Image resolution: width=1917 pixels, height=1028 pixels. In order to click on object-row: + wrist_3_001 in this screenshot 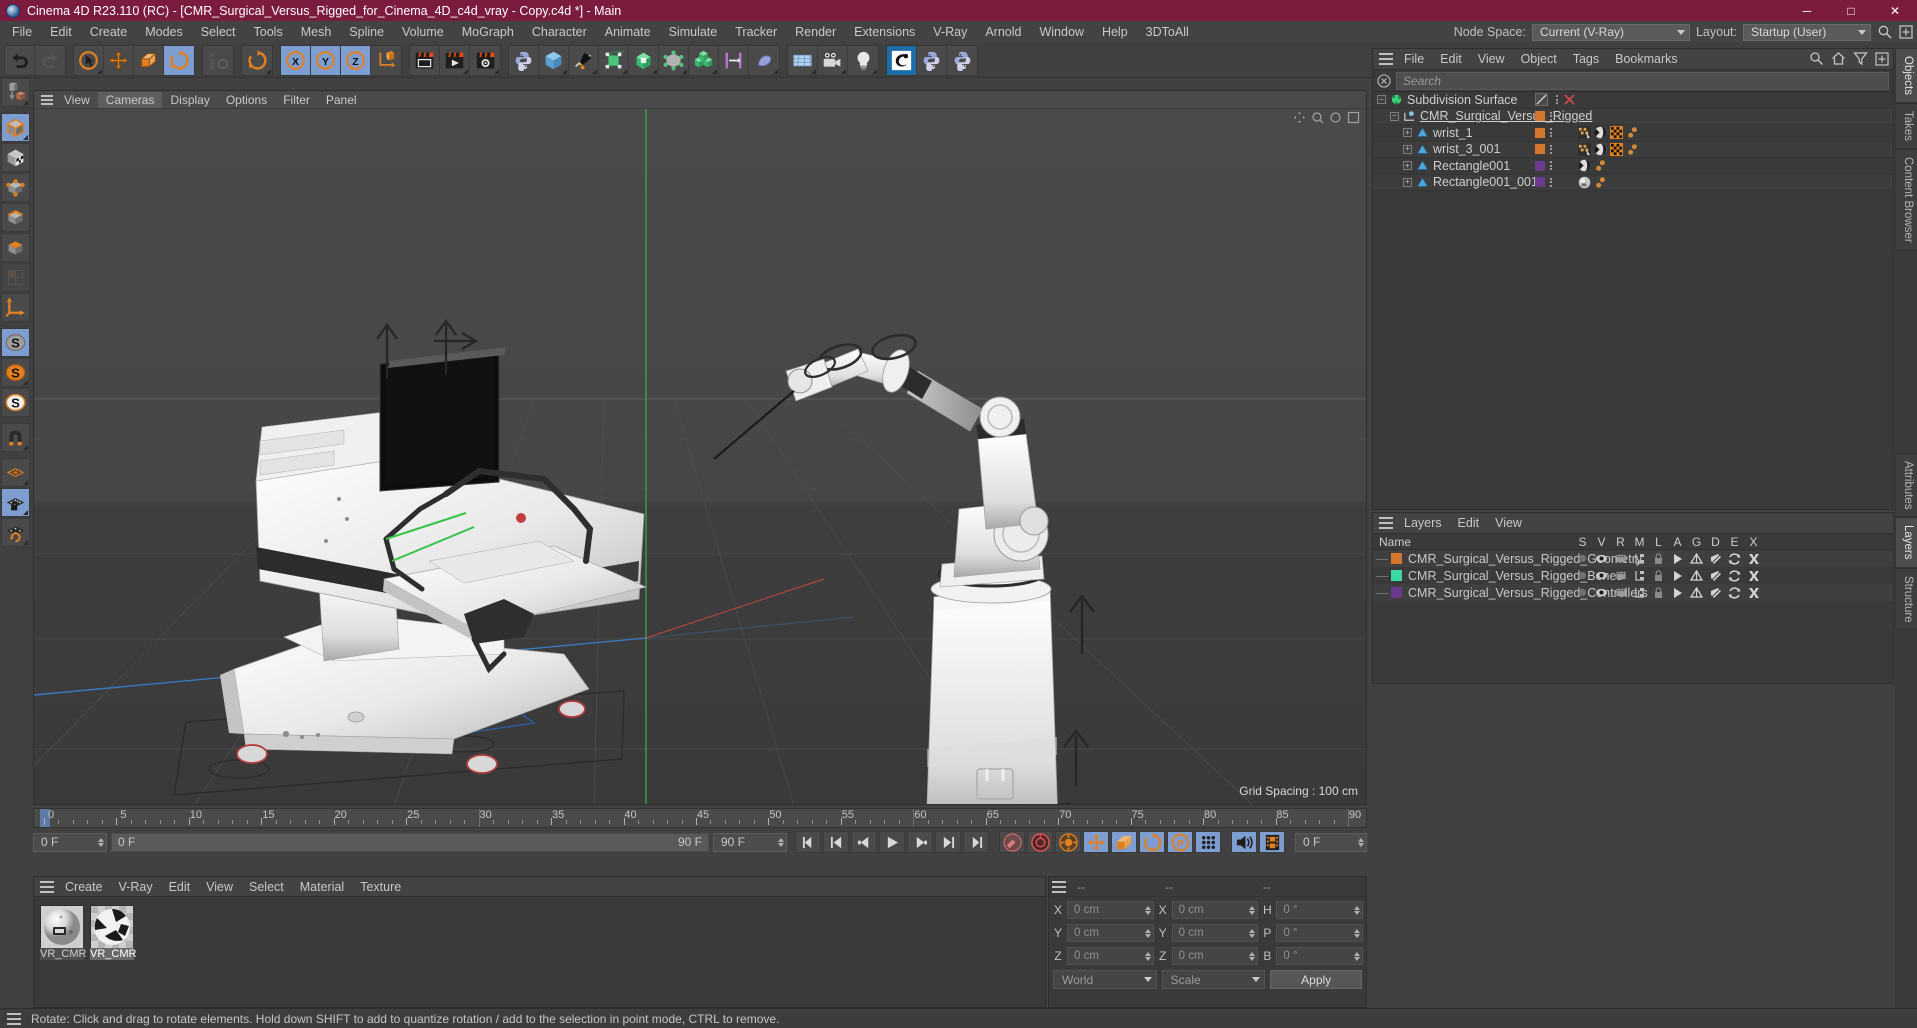, I will do `click(1633, 149)`.